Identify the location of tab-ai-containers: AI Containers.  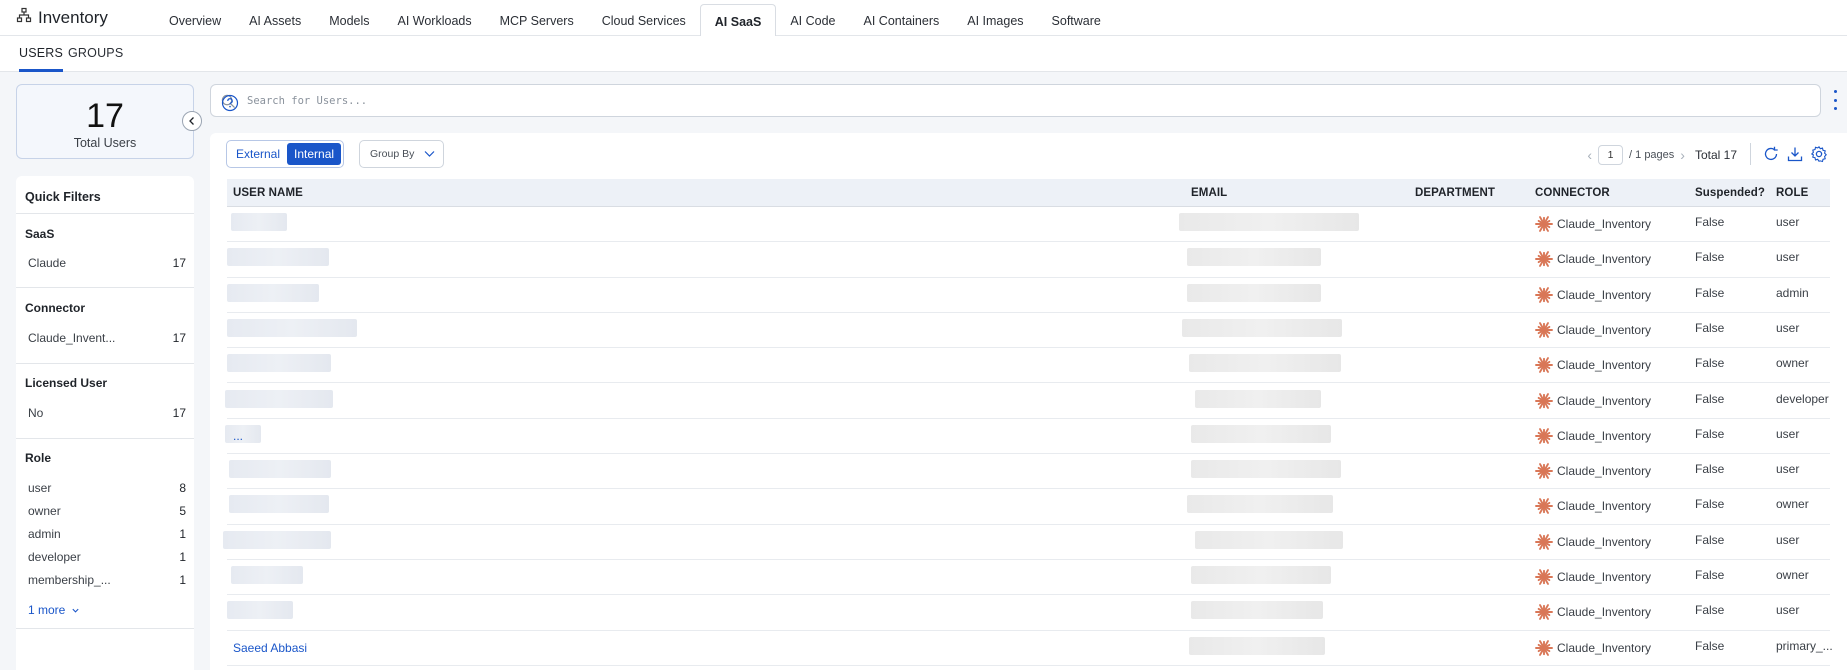
(902, 20).